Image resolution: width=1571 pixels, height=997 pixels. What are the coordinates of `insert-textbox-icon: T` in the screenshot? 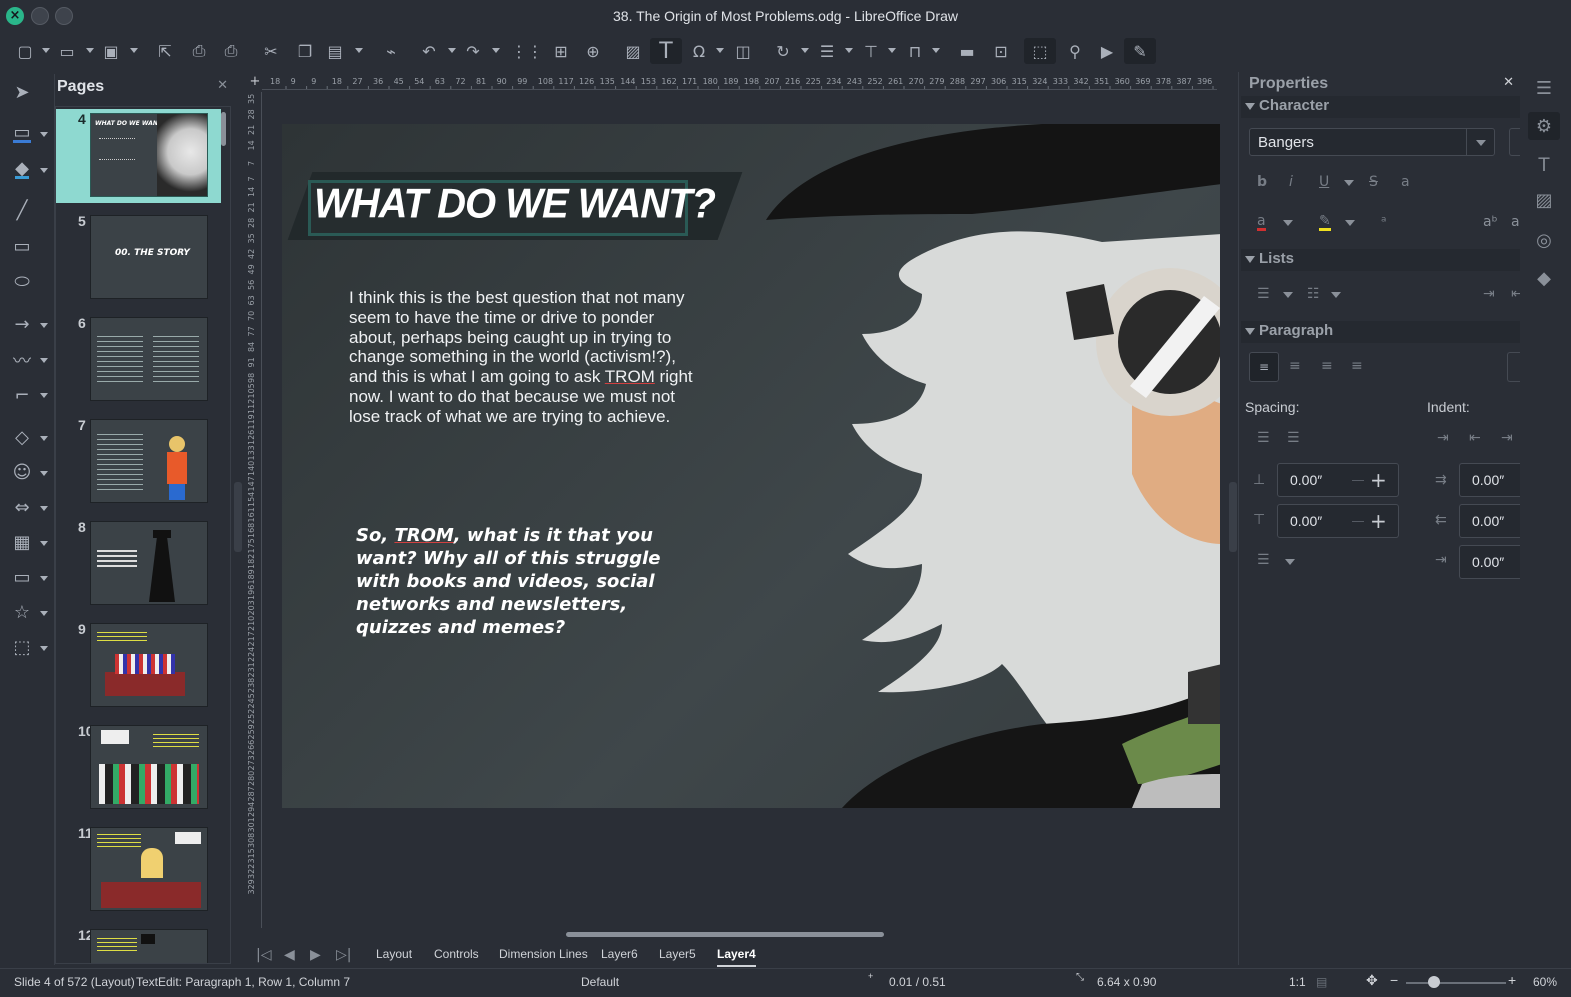 It's located at (666, 51).